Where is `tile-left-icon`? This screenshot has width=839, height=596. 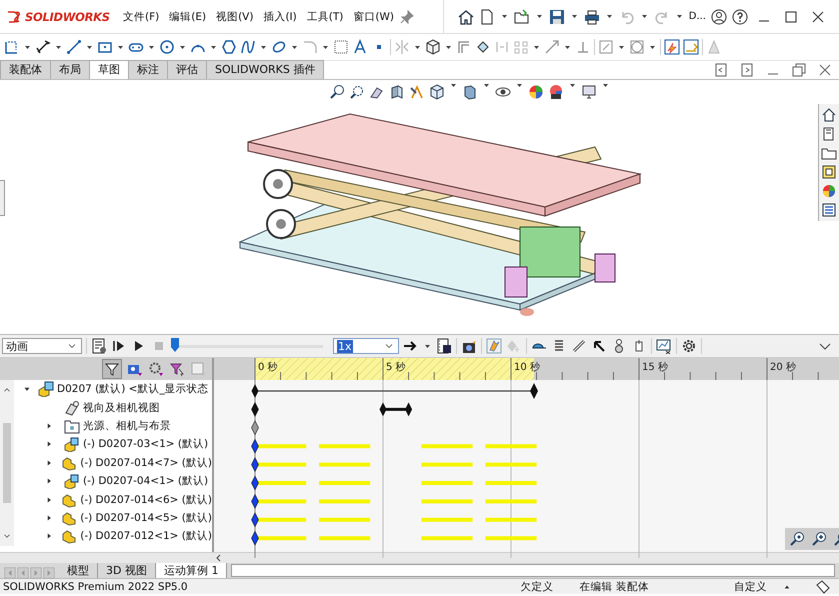
tile-left-icon is located at coordinates (721, 70).